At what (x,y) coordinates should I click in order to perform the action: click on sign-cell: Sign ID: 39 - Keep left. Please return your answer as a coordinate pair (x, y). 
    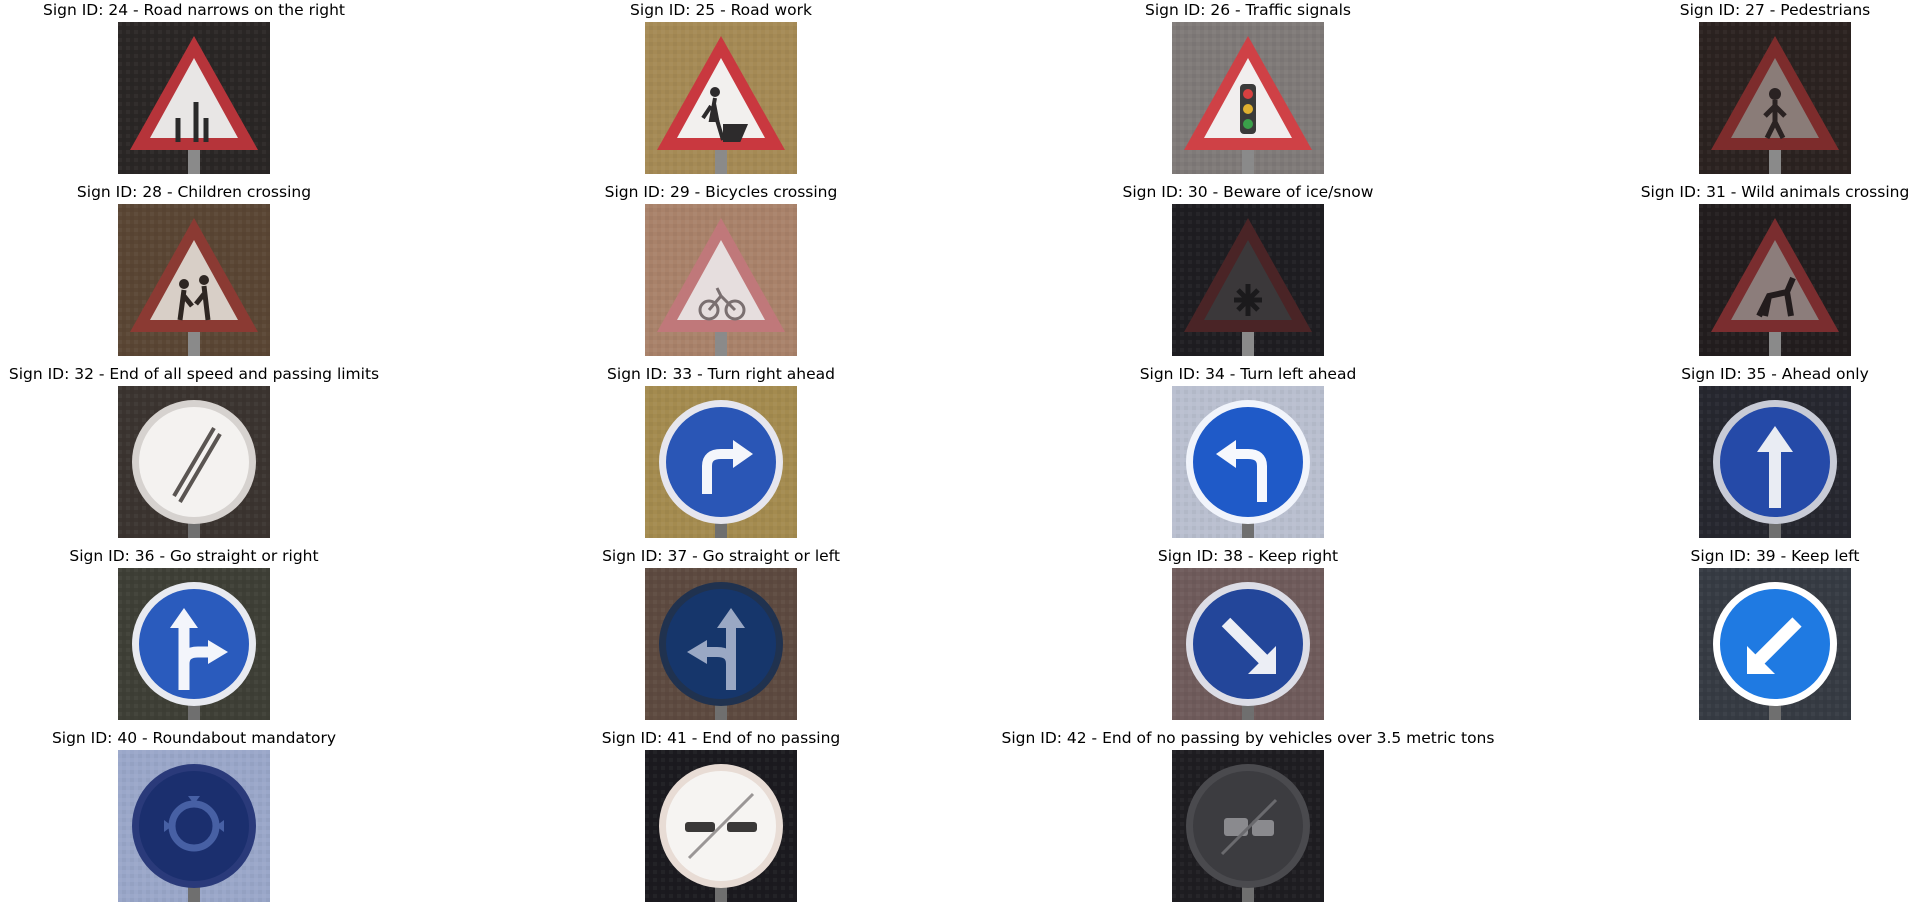
    Looking at the image, I should click on (1696, 637).